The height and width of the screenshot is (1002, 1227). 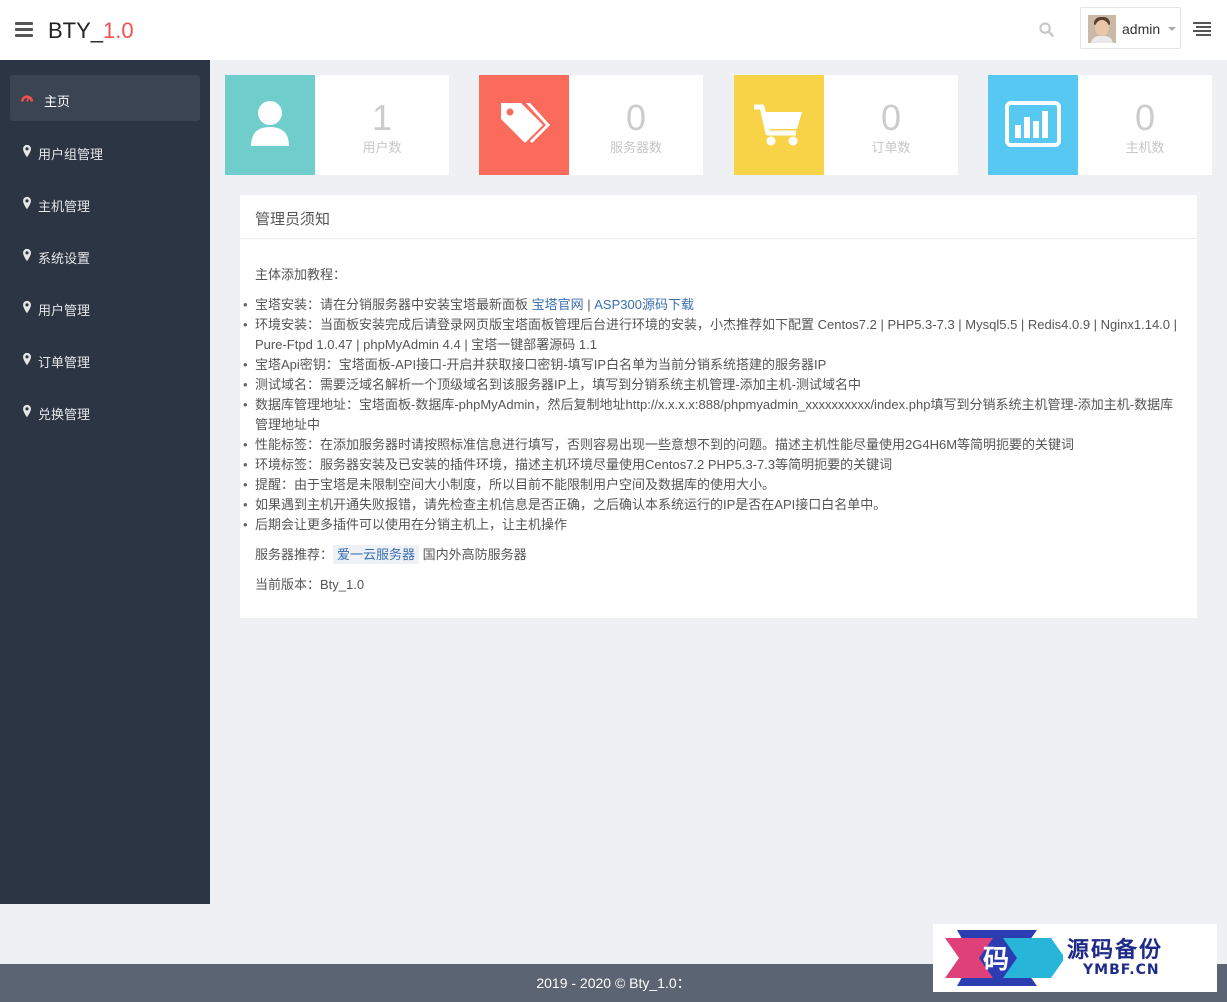 I want to click on tags-icon, so click(x=525, y=123).